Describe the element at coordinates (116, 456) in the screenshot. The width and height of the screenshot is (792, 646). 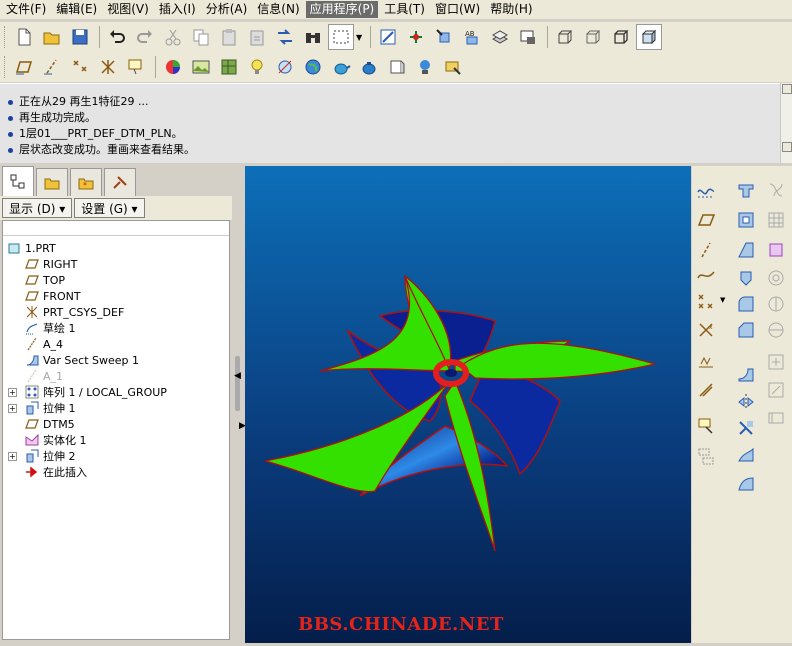
I see `tree-item: + 拉伸 2` at that location.